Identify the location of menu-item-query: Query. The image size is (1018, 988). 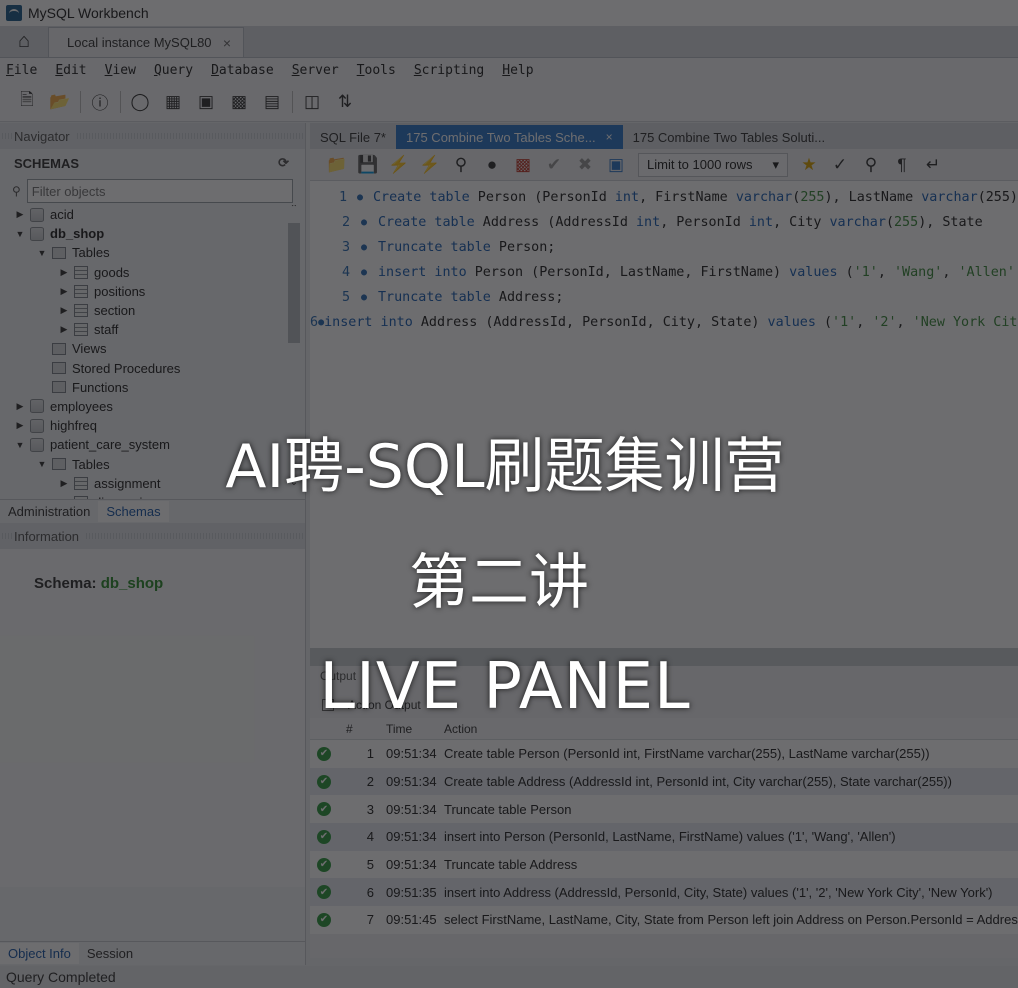
(173, 70).